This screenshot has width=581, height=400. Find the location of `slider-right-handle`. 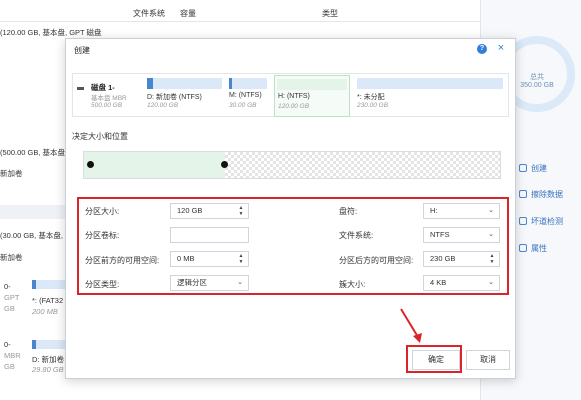

slider-right-handle is located at coordinates (224, 164).